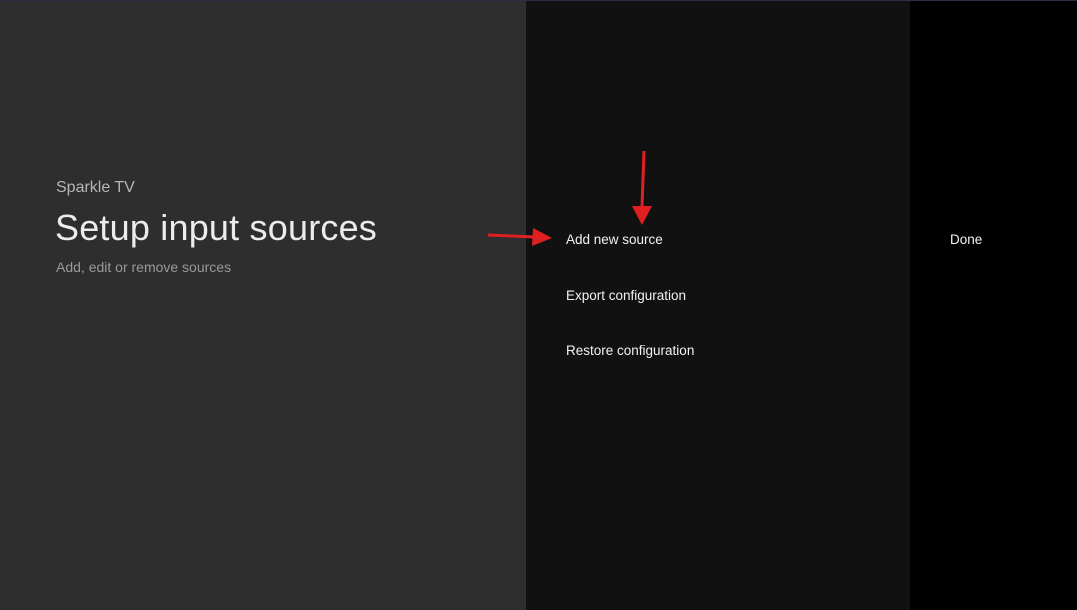 The width and height of the screenshot is (1077, 610). I want to click on breadcrumb-brand: Sparkle TV, so click(95, 187).